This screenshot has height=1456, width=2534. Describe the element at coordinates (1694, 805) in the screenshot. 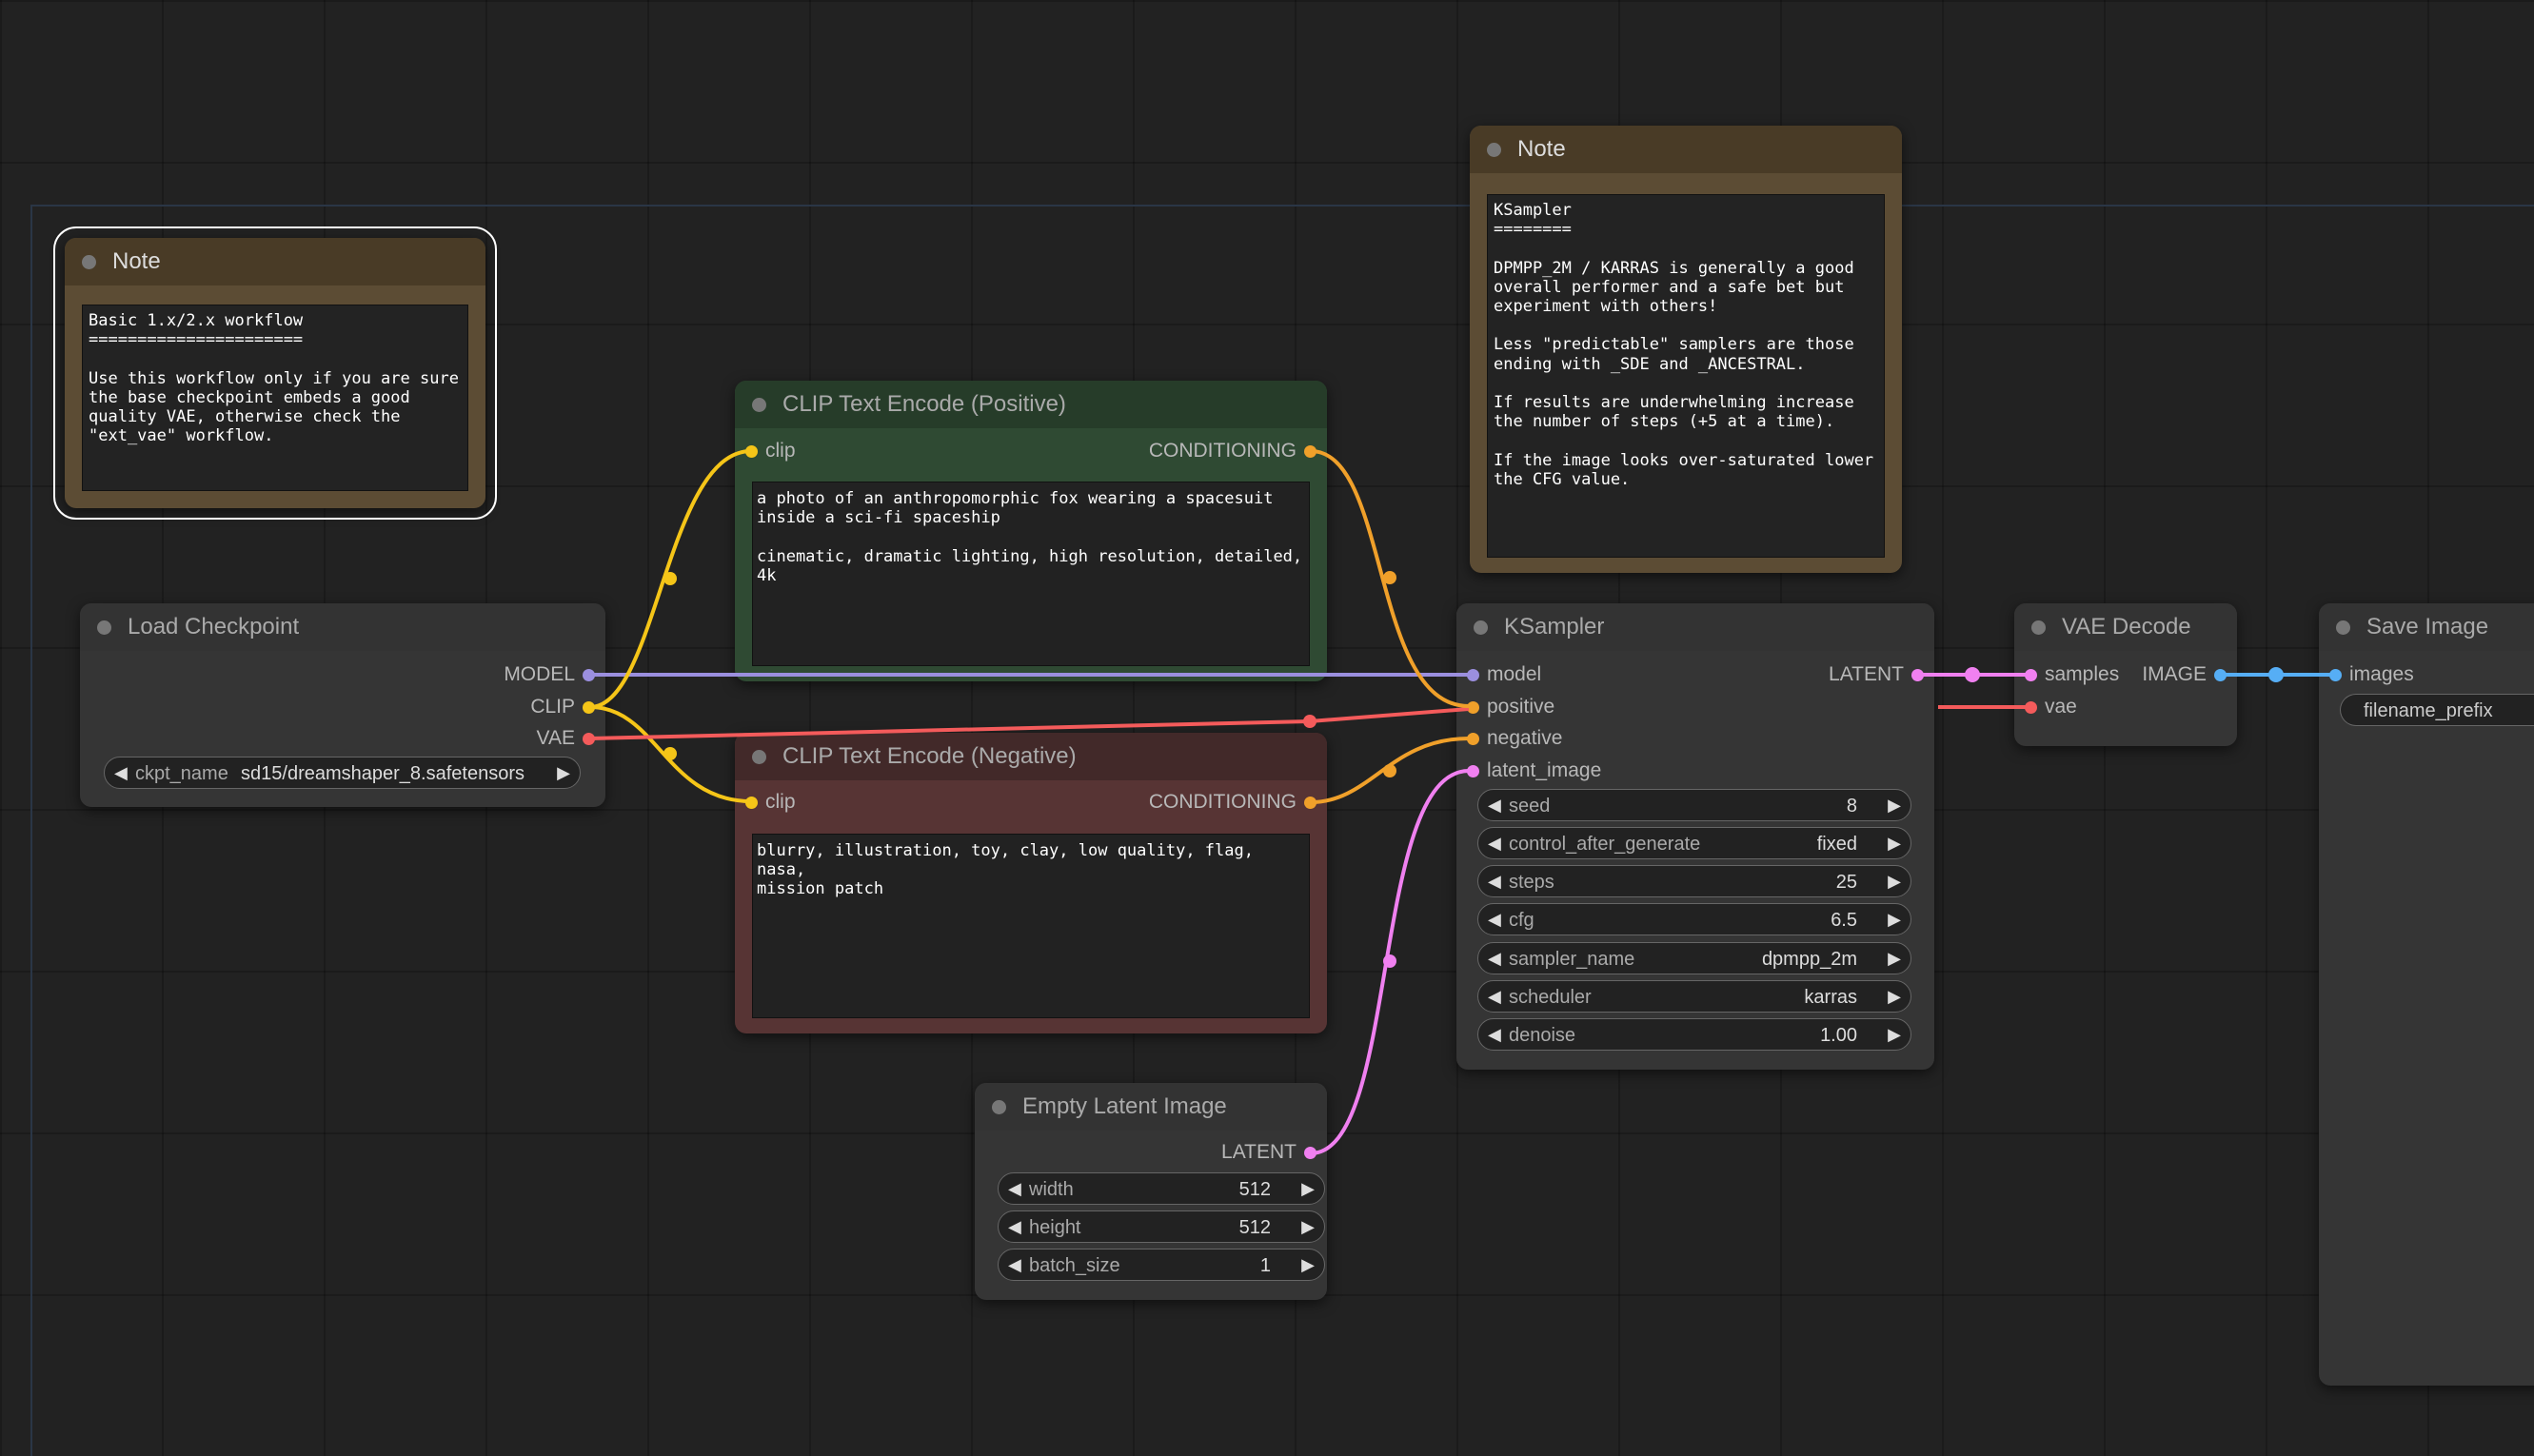

I see `seed-stepper: ◀ seed 8 ▶` at that location.